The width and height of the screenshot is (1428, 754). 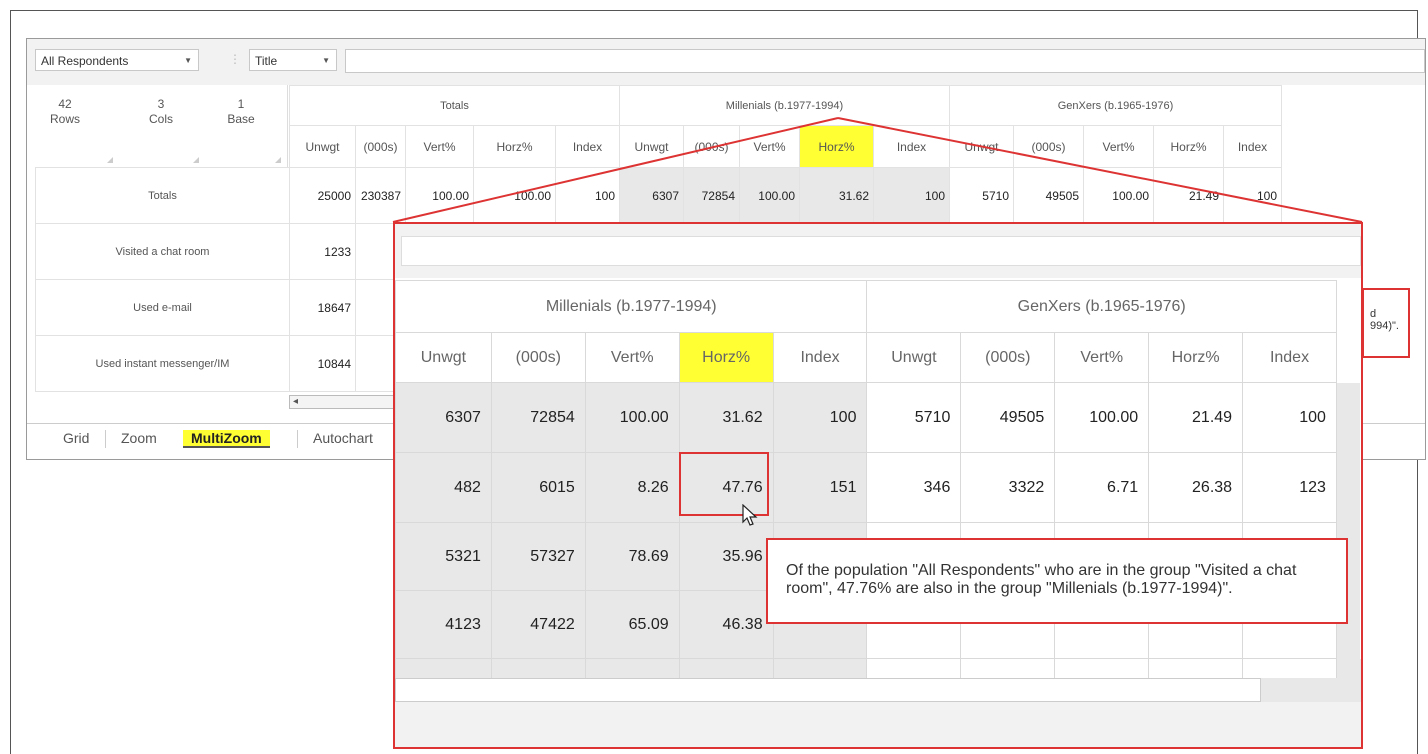 What do you see at coordinates (162, 307) in the screenshot?
I see `row-label: Used e-mail` at bounding box center [162, 307].